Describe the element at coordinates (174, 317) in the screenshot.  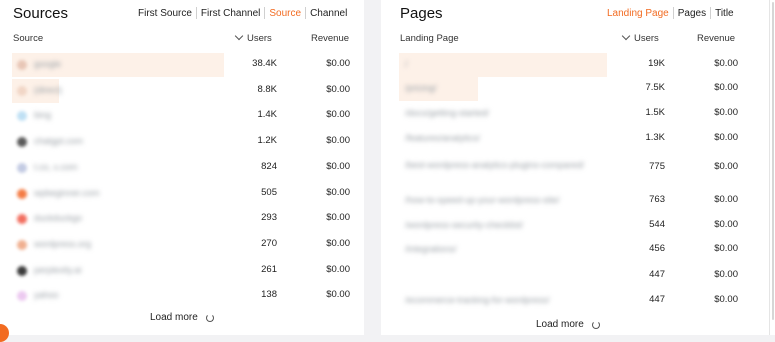
I see `load-more-label: Load more` at that location.